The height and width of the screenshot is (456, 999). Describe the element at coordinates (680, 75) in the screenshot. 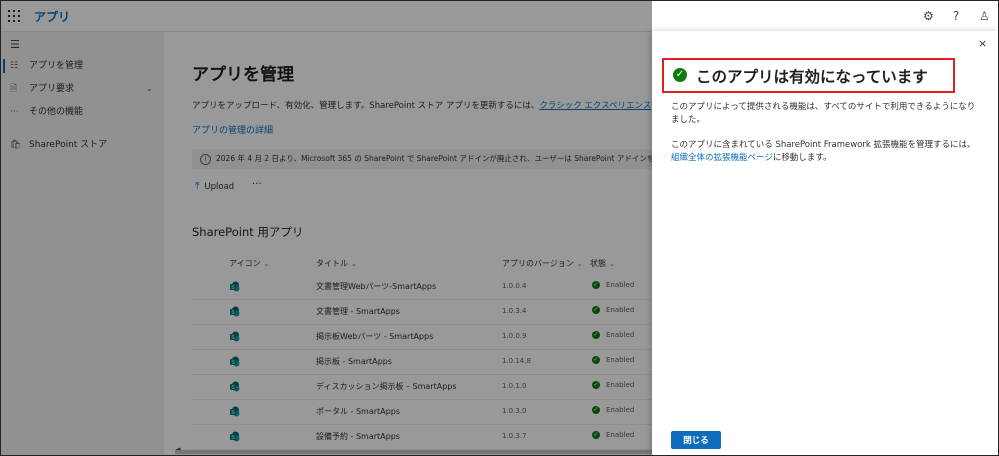

I see `check-circle-icon: ✓` at that location.